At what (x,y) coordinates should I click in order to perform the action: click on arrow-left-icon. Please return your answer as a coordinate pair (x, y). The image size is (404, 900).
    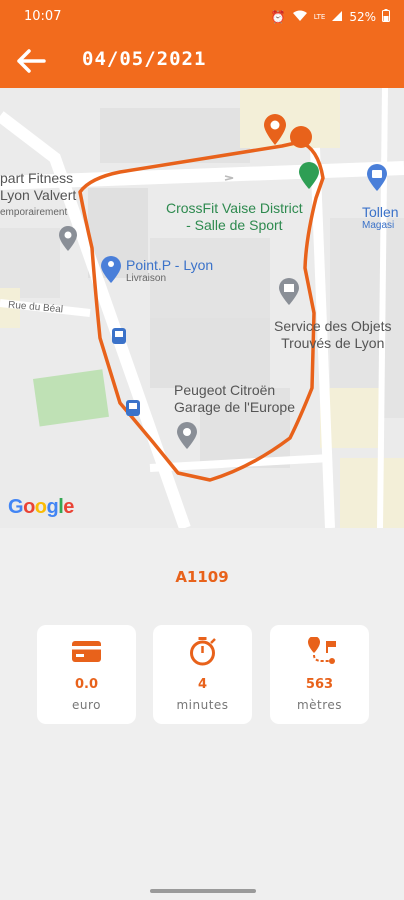
    Looking at the image, I should click on (31, 61).